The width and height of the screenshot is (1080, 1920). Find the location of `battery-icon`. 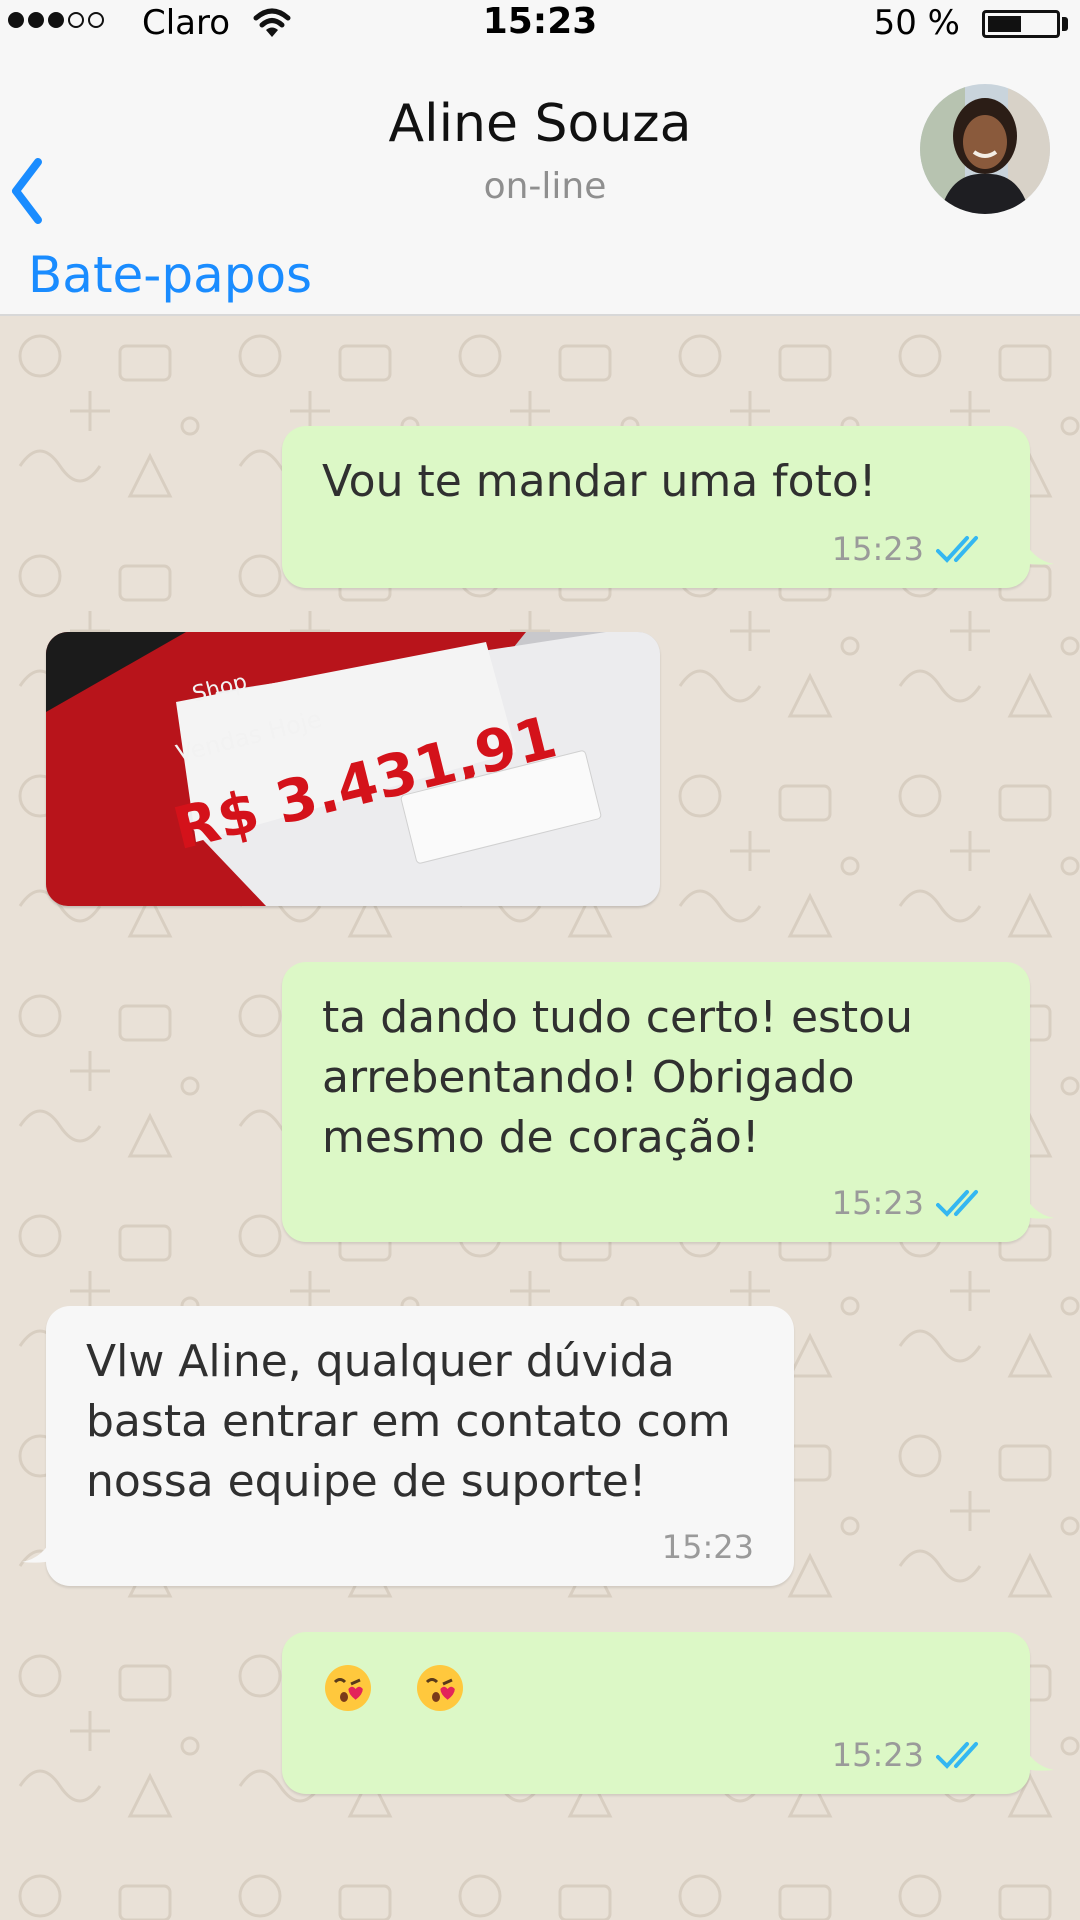

battery-icon is located at coordinates (1021, 24).